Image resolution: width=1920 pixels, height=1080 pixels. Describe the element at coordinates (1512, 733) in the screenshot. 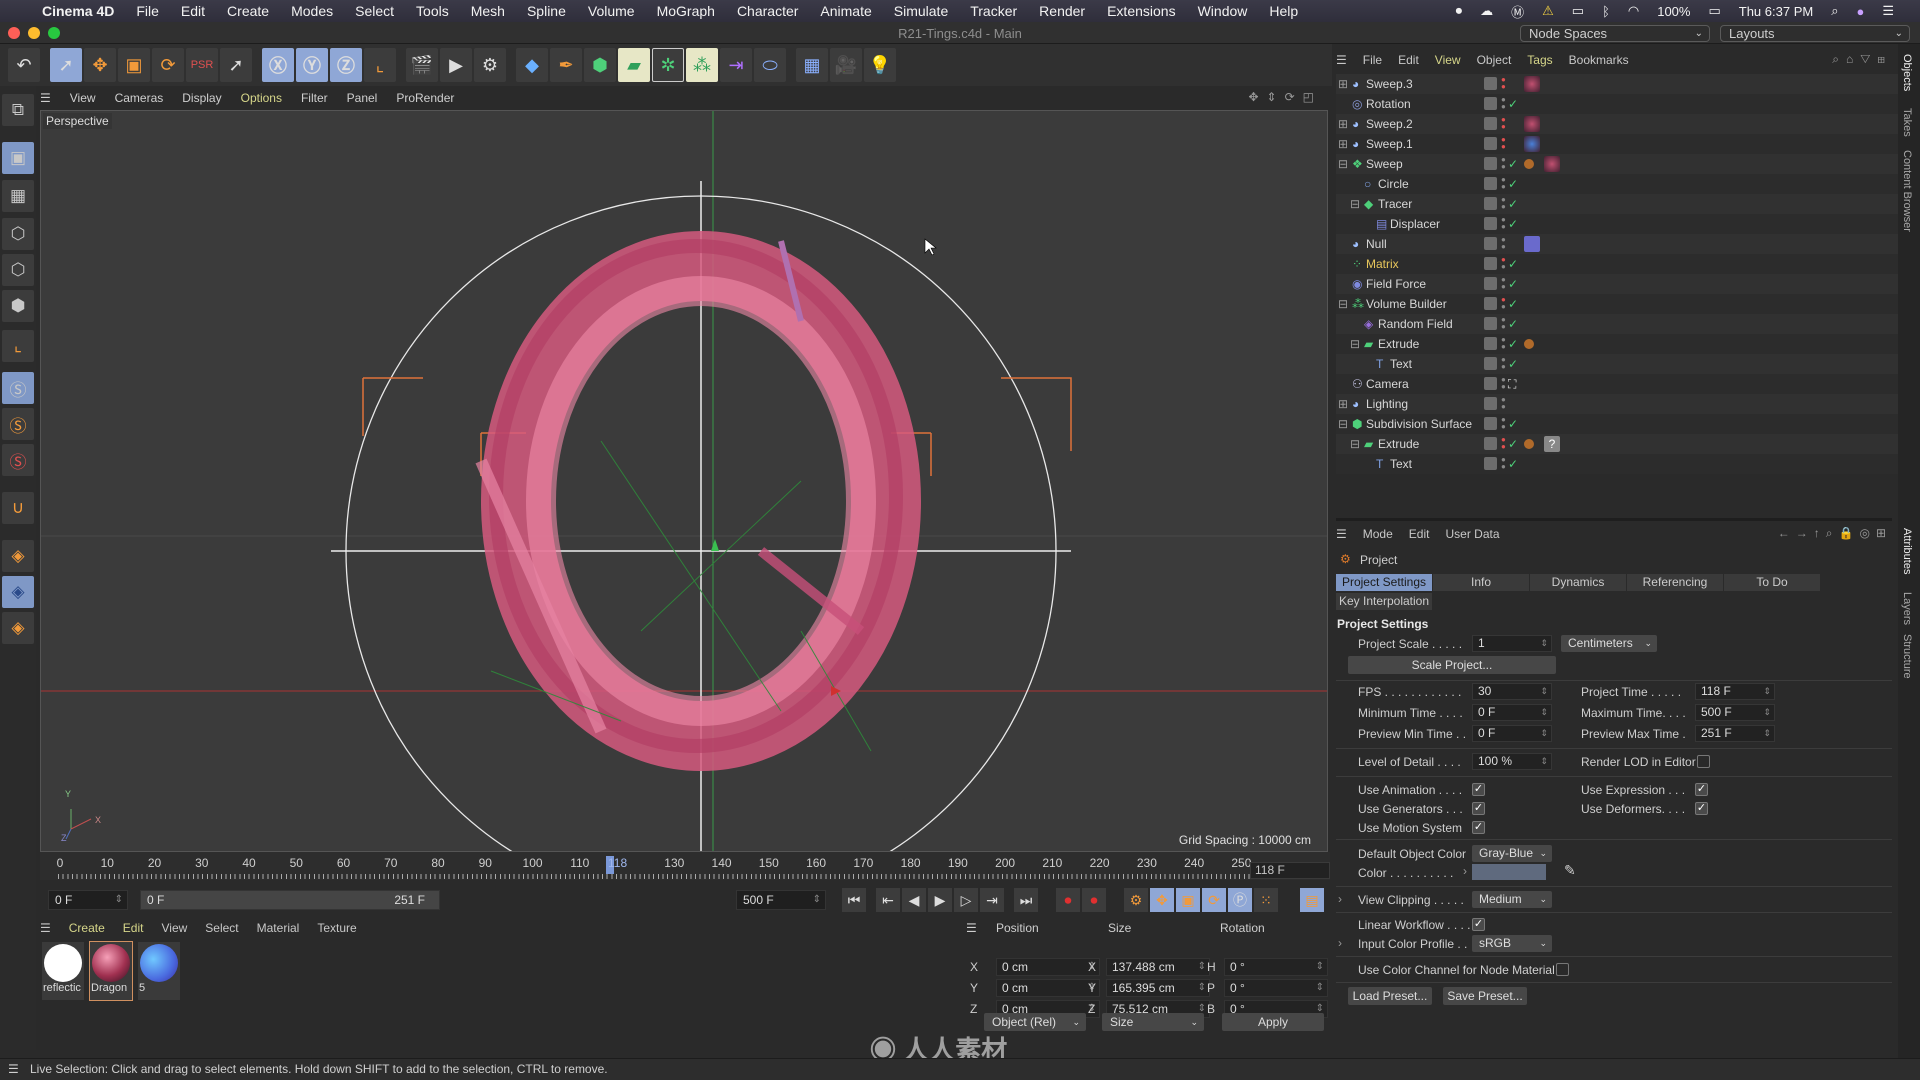

I see `preview-min-field: 0 F ⇕` at that location.